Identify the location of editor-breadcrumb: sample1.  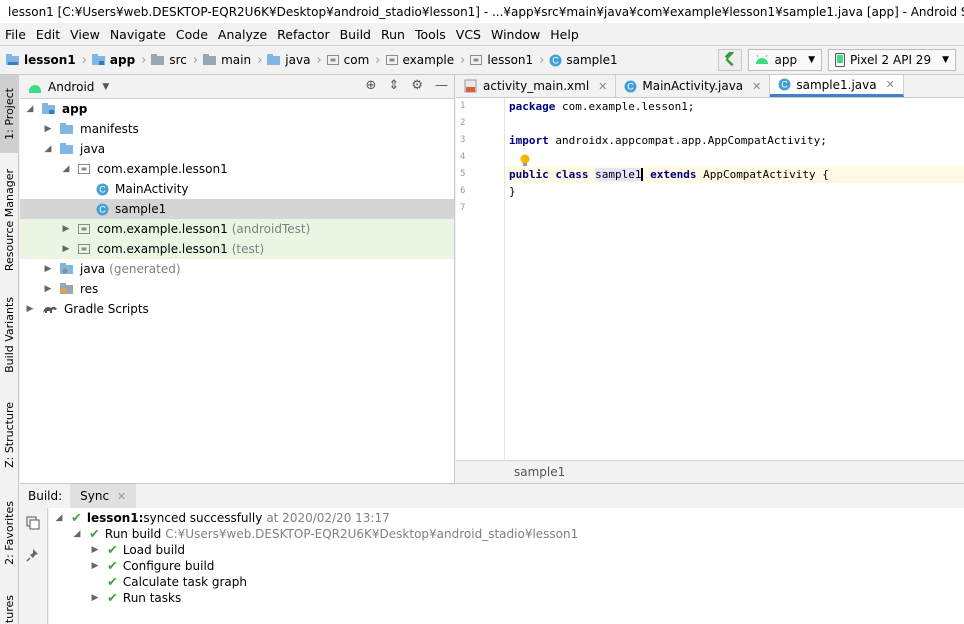
(710, 471).